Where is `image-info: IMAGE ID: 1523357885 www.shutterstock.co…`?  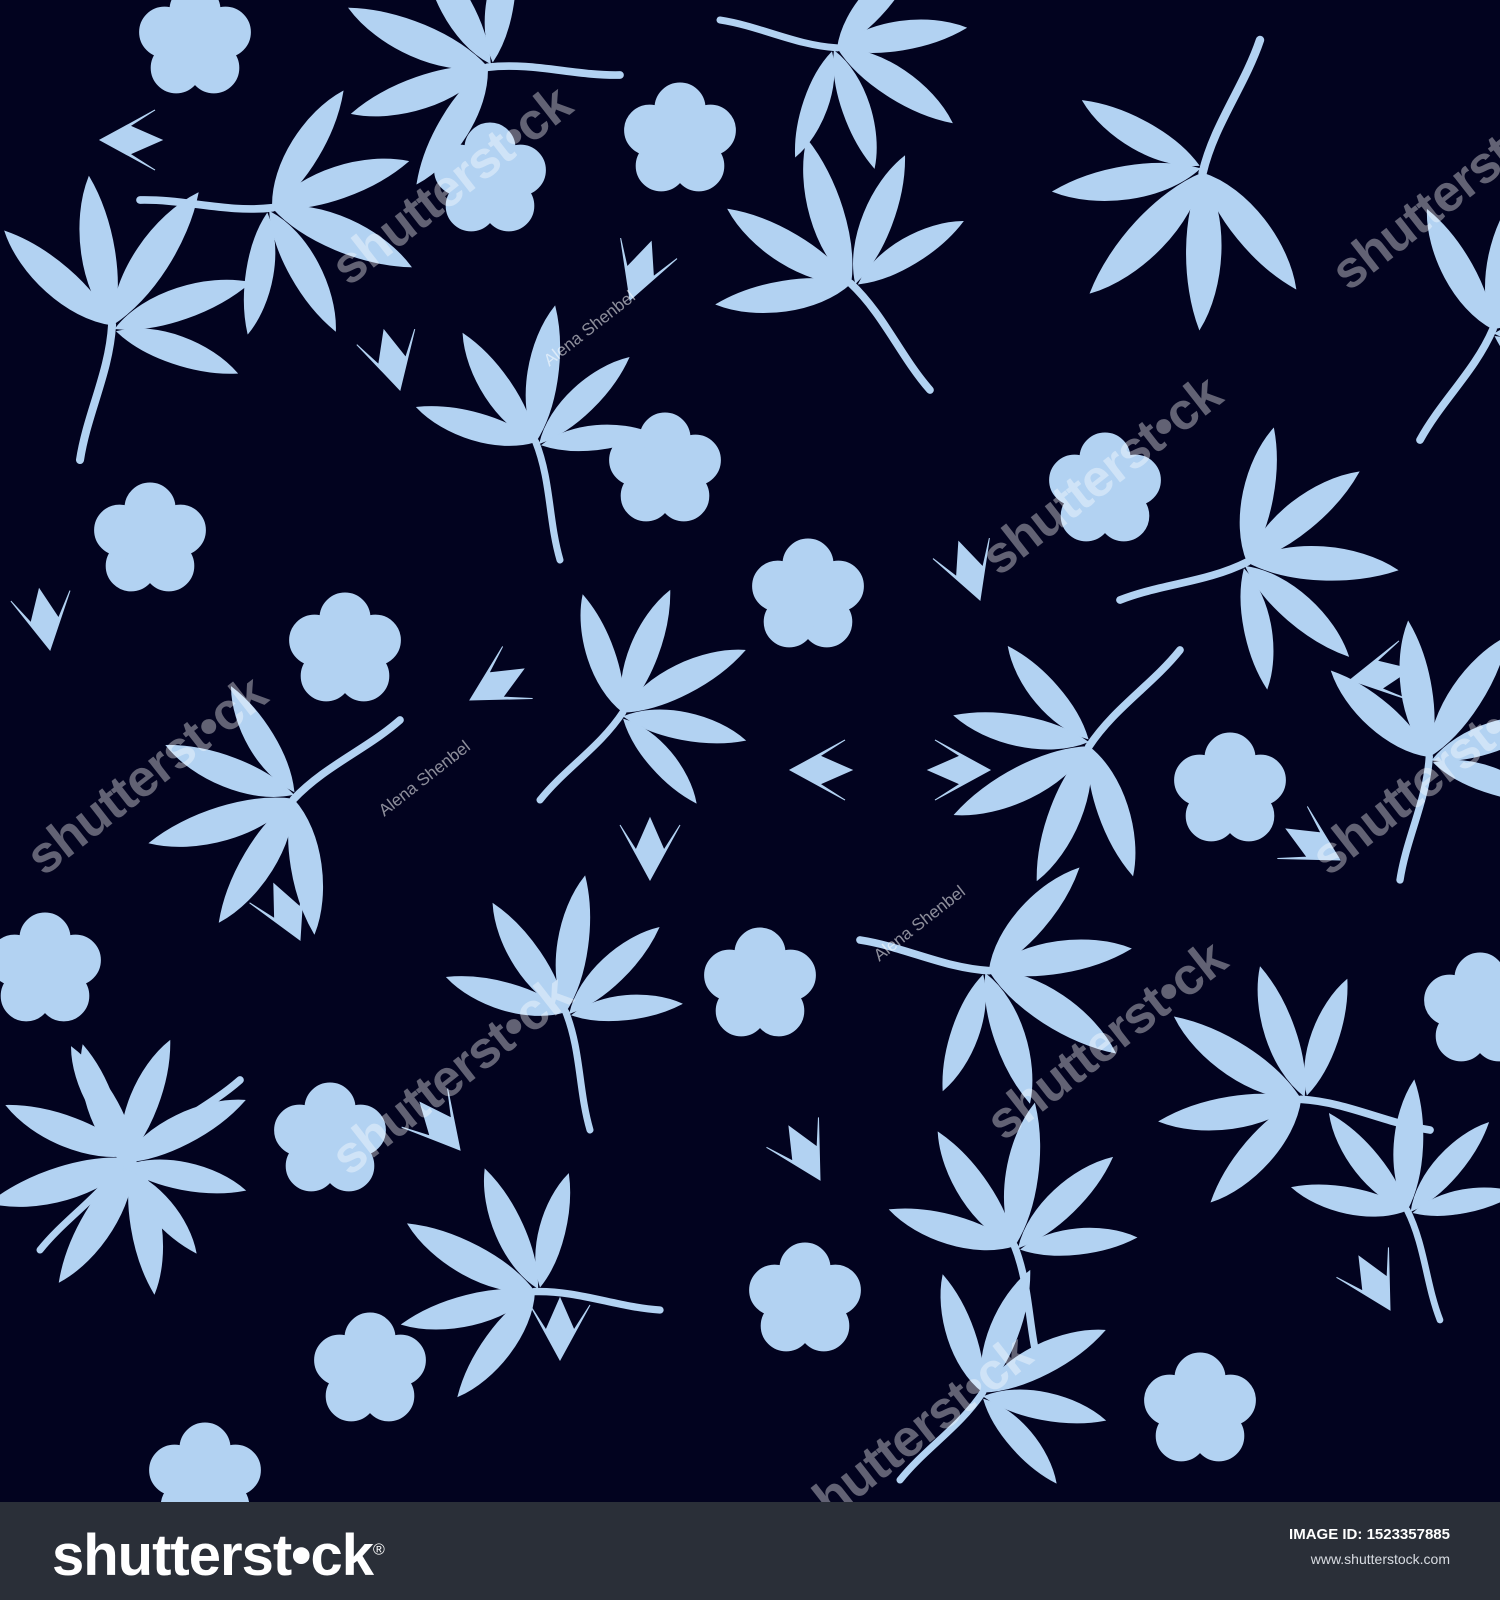
image-info: IMAGE ID: 1523357885 www.shutterstock.co… is located at coordinates (1369, 1546).